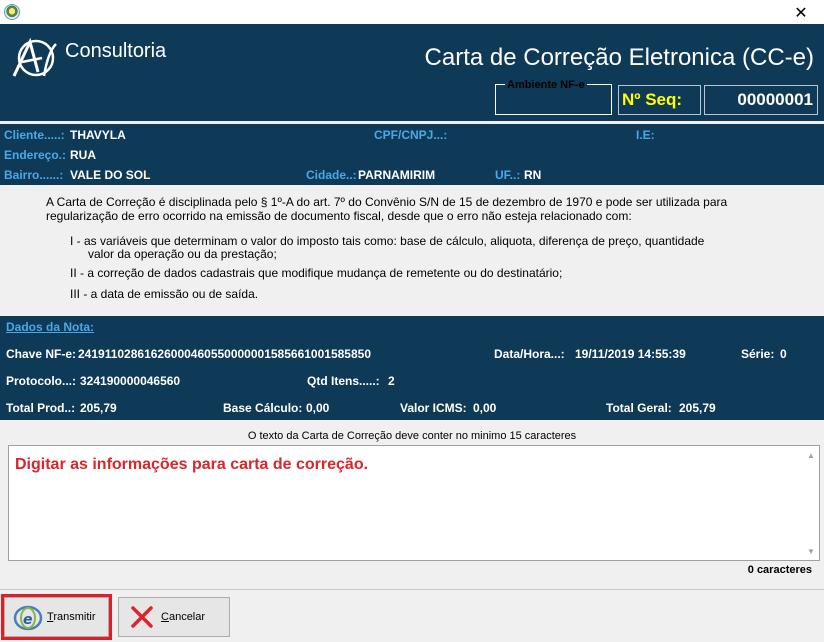 The width and height of the screenshot is (824, 642). I want to click on svg-text: e, so click(28, 620).